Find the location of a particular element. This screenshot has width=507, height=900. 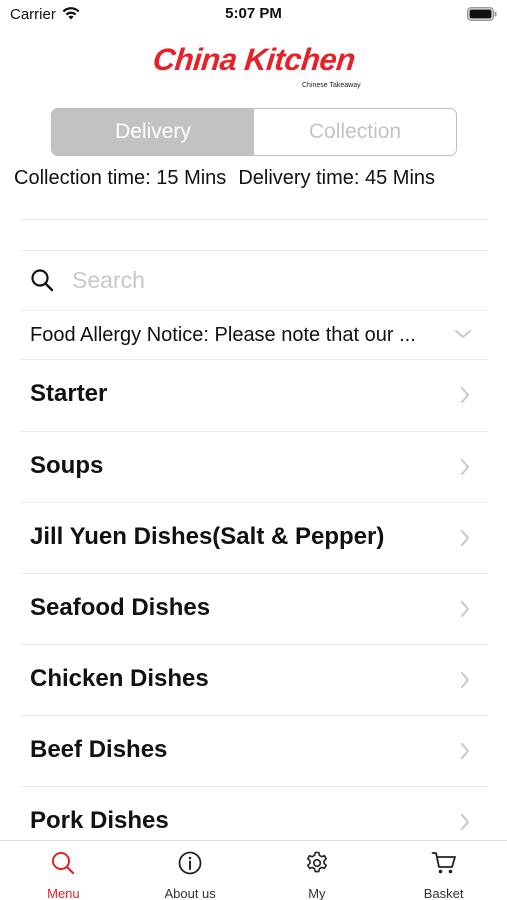

tab-basket: Basket is located at coordinates (443, 870).